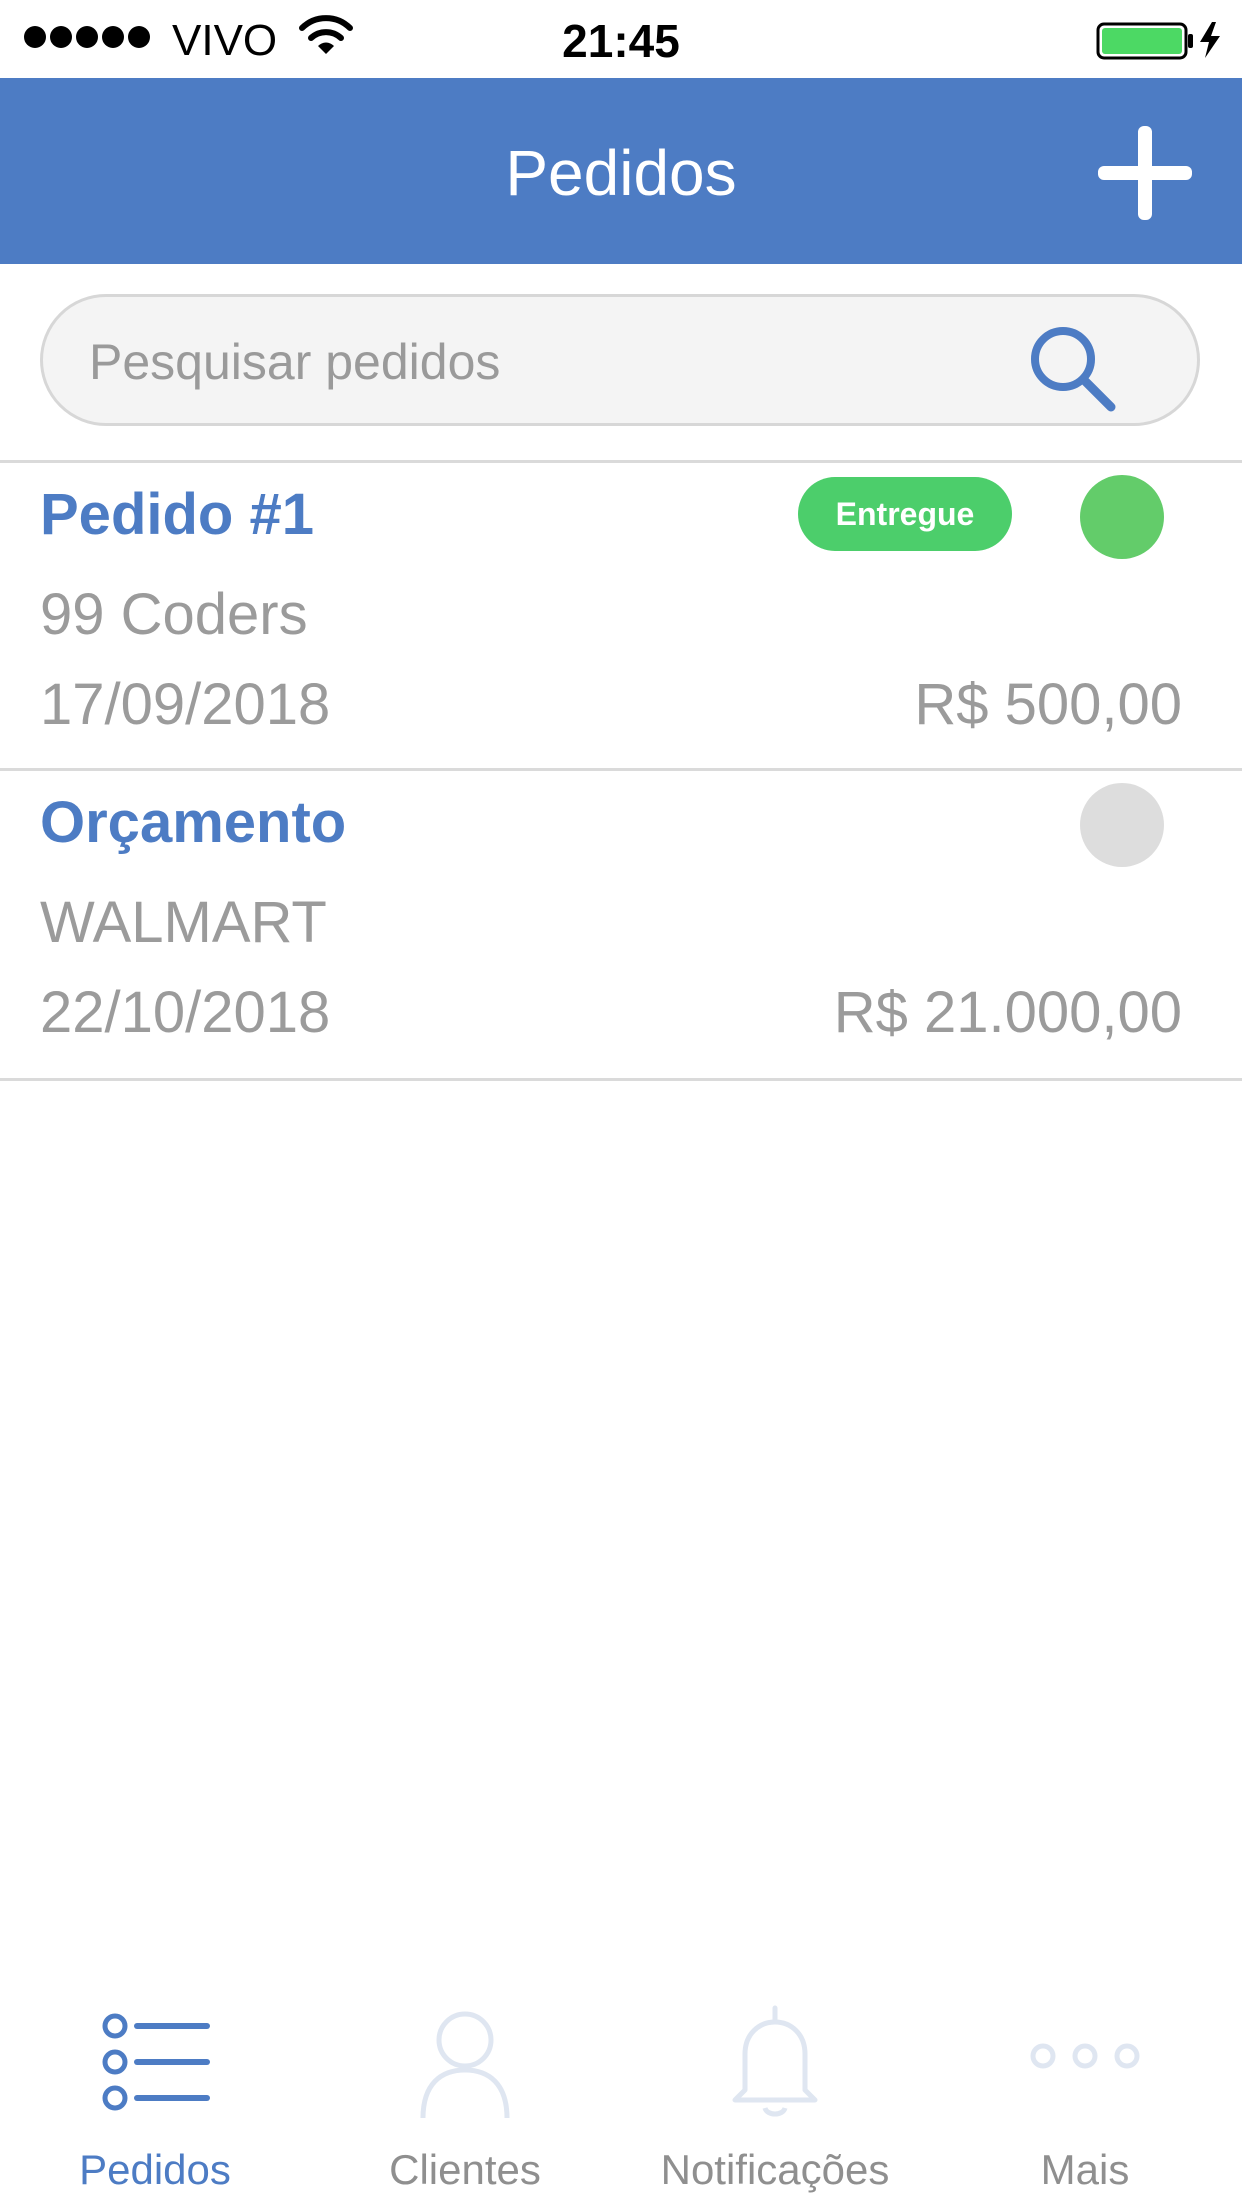 The height and width of the screenshot is (2208, 1242). Describe the element at coordinates (1073, 369) in the screenshot. I see `search-icon` at that location.